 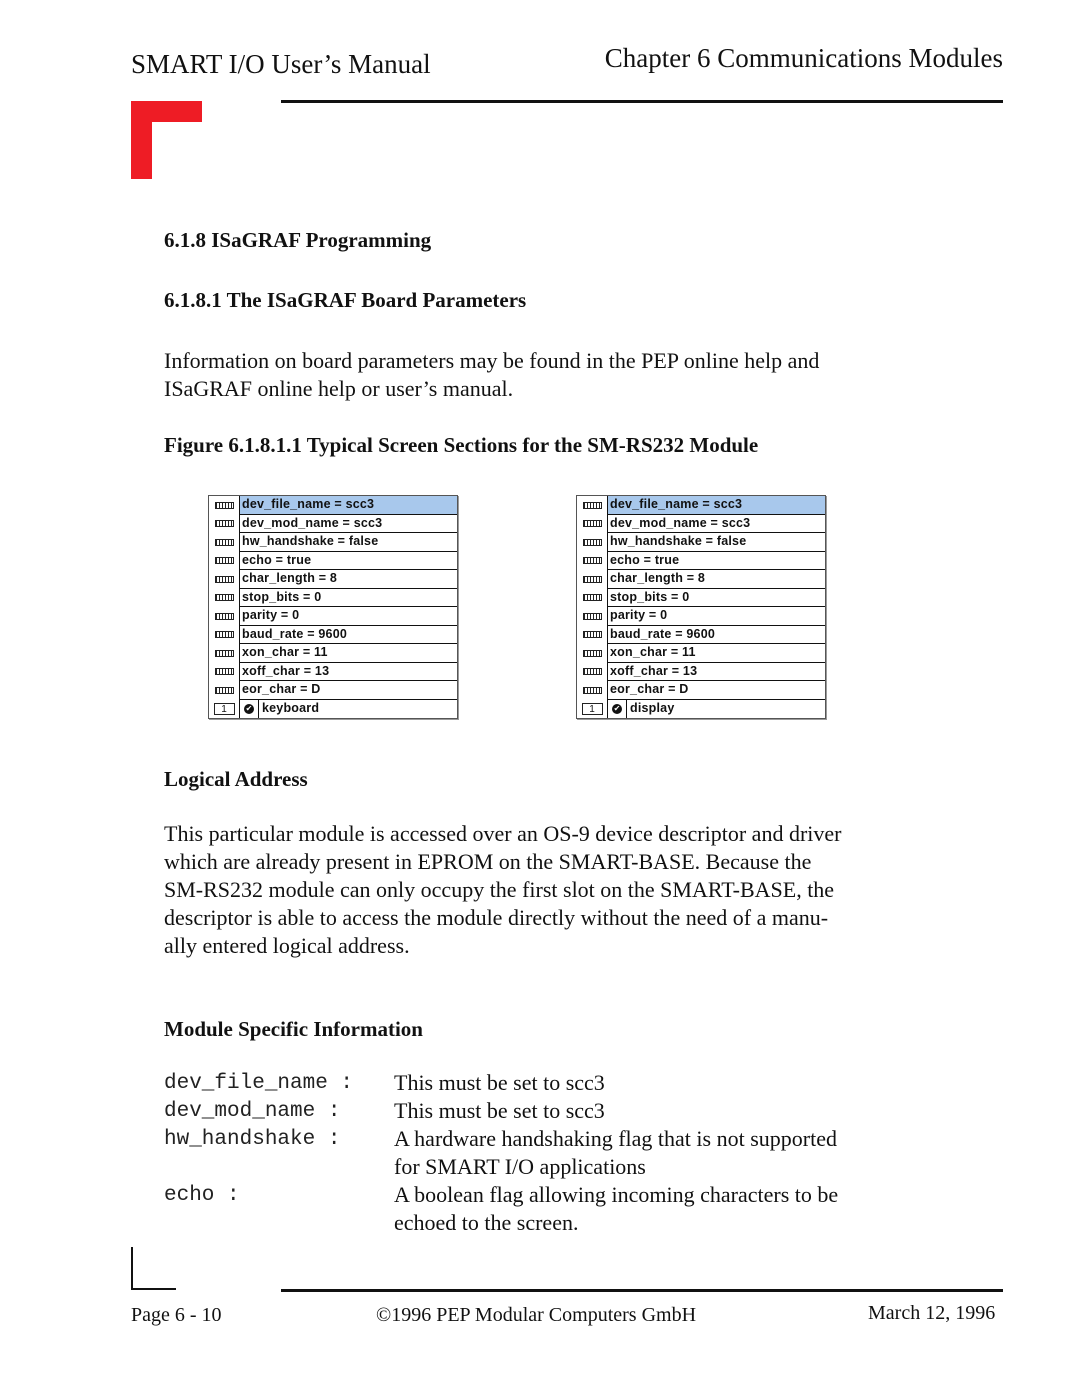 What do you see at coordinates (339, 388) in the screenshot?
I see `intro-line: ISaGRAF online help or user’s manual.` at bounding box center [339, 388].